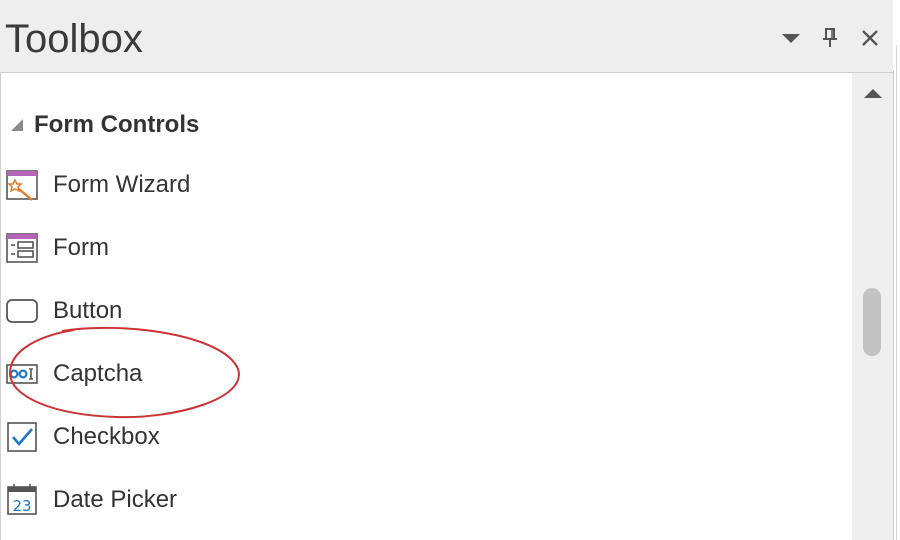 The image size is (900, 540). I want to click on date-picker-icon: 23, so click(22, 500).